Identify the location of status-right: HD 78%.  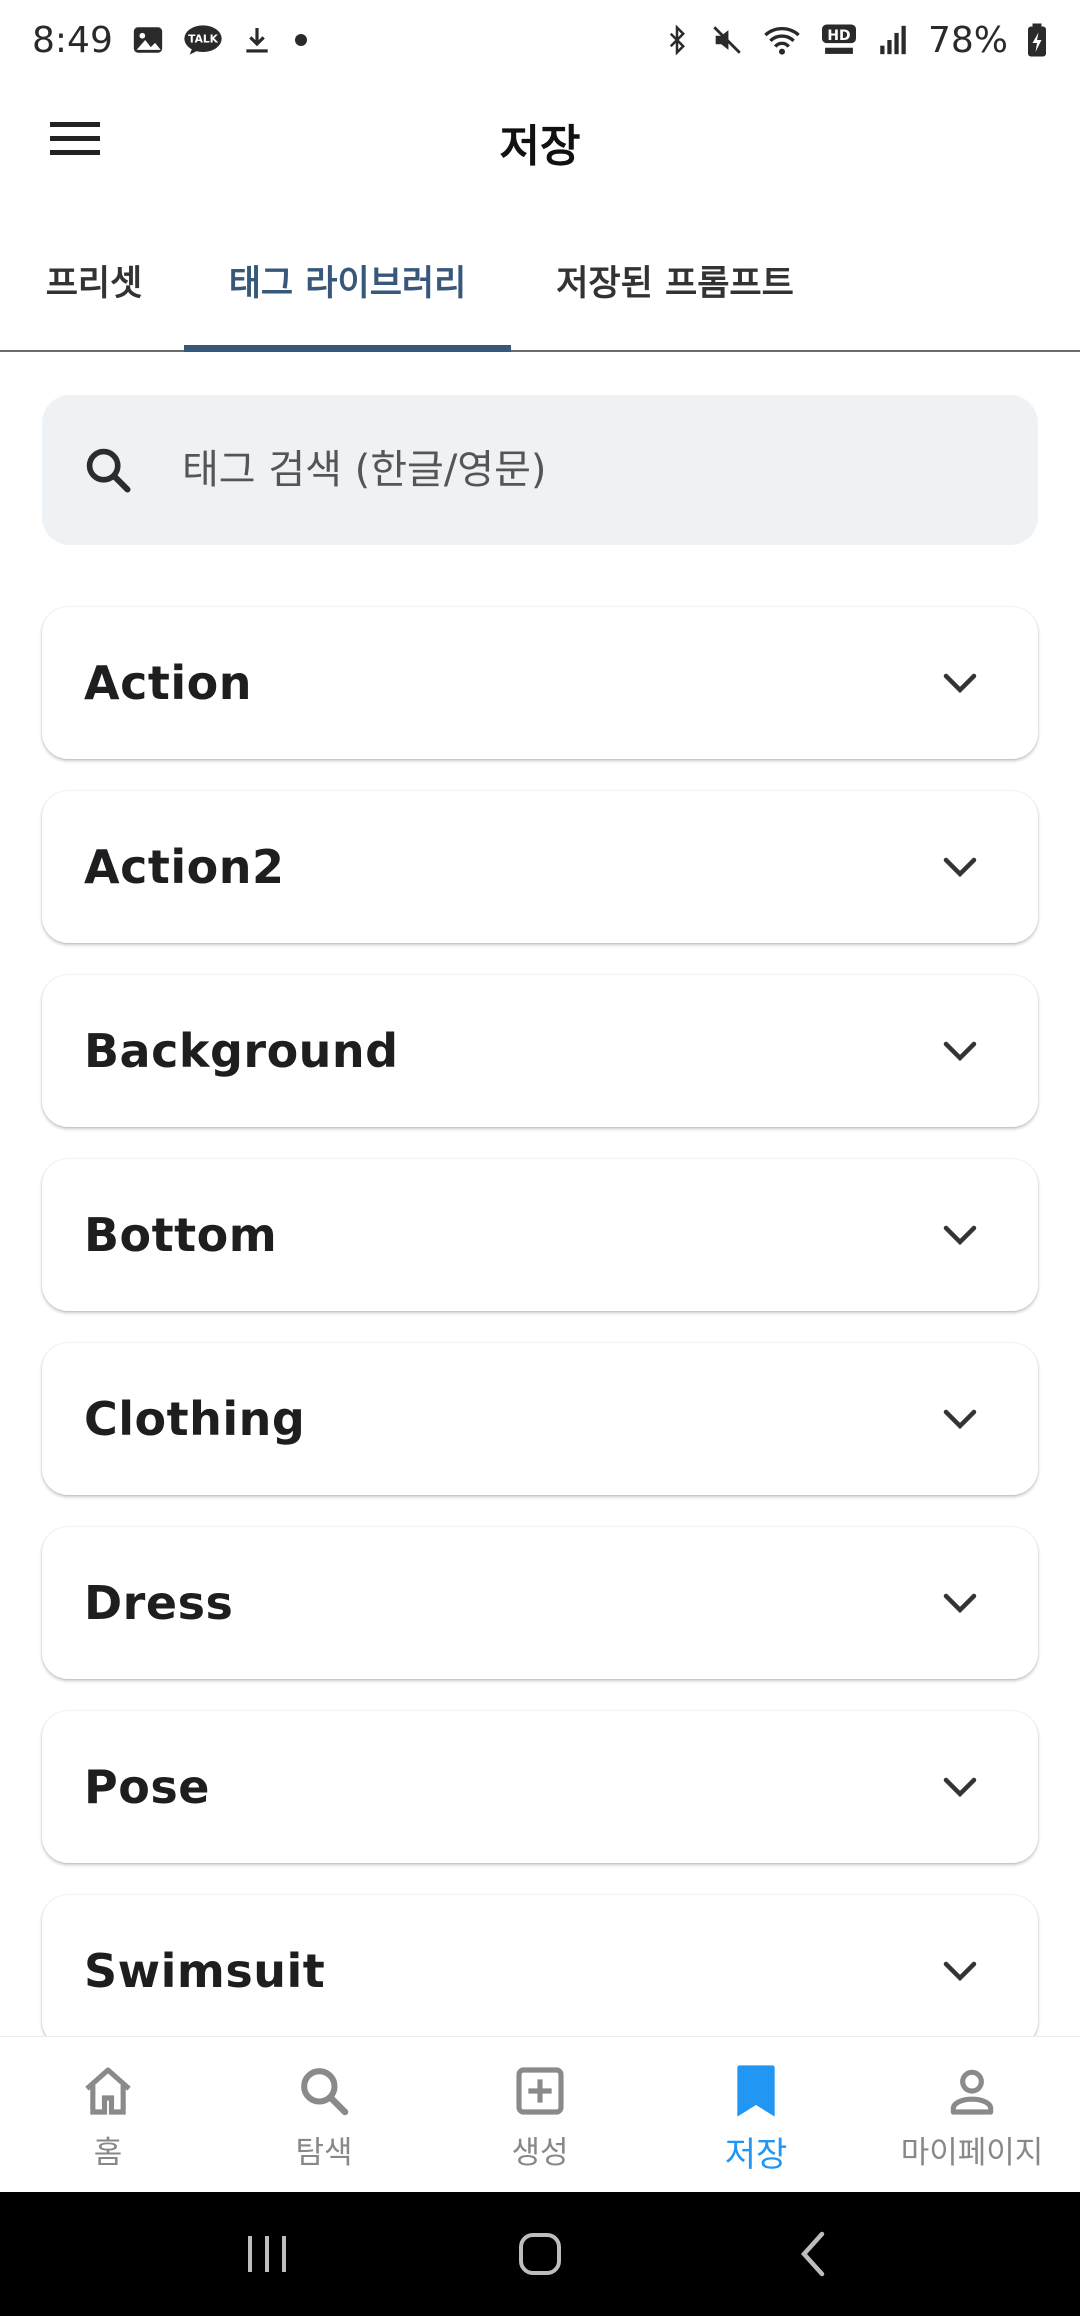
(855, 40).